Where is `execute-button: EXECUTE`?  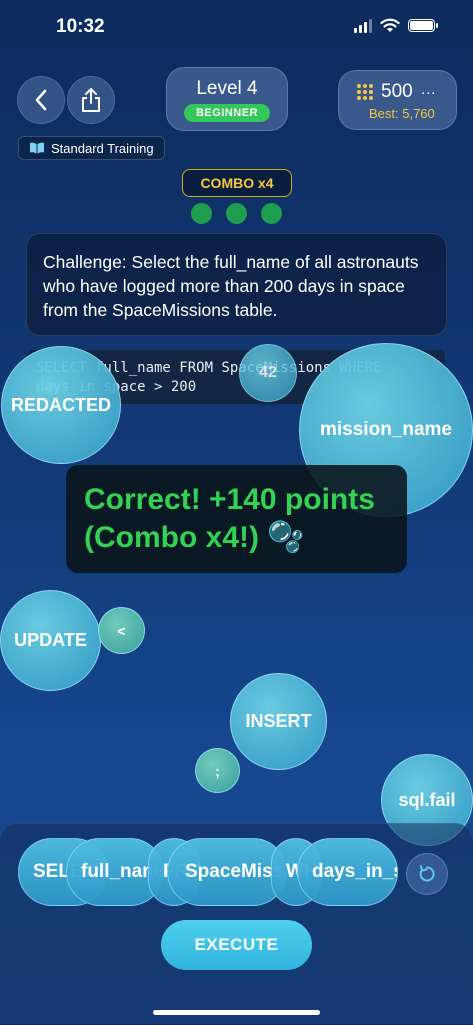 execute-button: EXECUTE is located at coordinates (236, 945).